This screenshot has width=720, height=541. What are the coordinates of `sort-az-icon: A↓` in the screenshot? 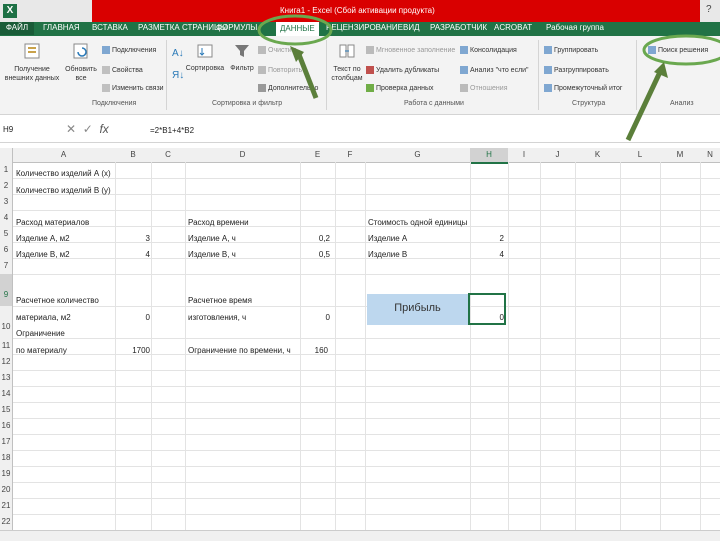 It's located at (178, 53).